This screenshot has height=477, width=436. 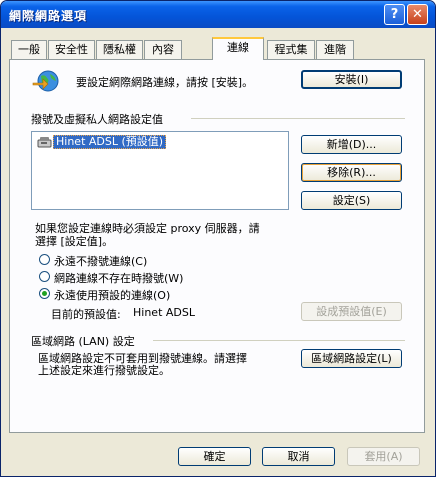 What do you see at coordinates (218, 14) in the screenshot?
I see `title-bar: 網際網路選項 ? ✕` at bounding box center [218, 14].